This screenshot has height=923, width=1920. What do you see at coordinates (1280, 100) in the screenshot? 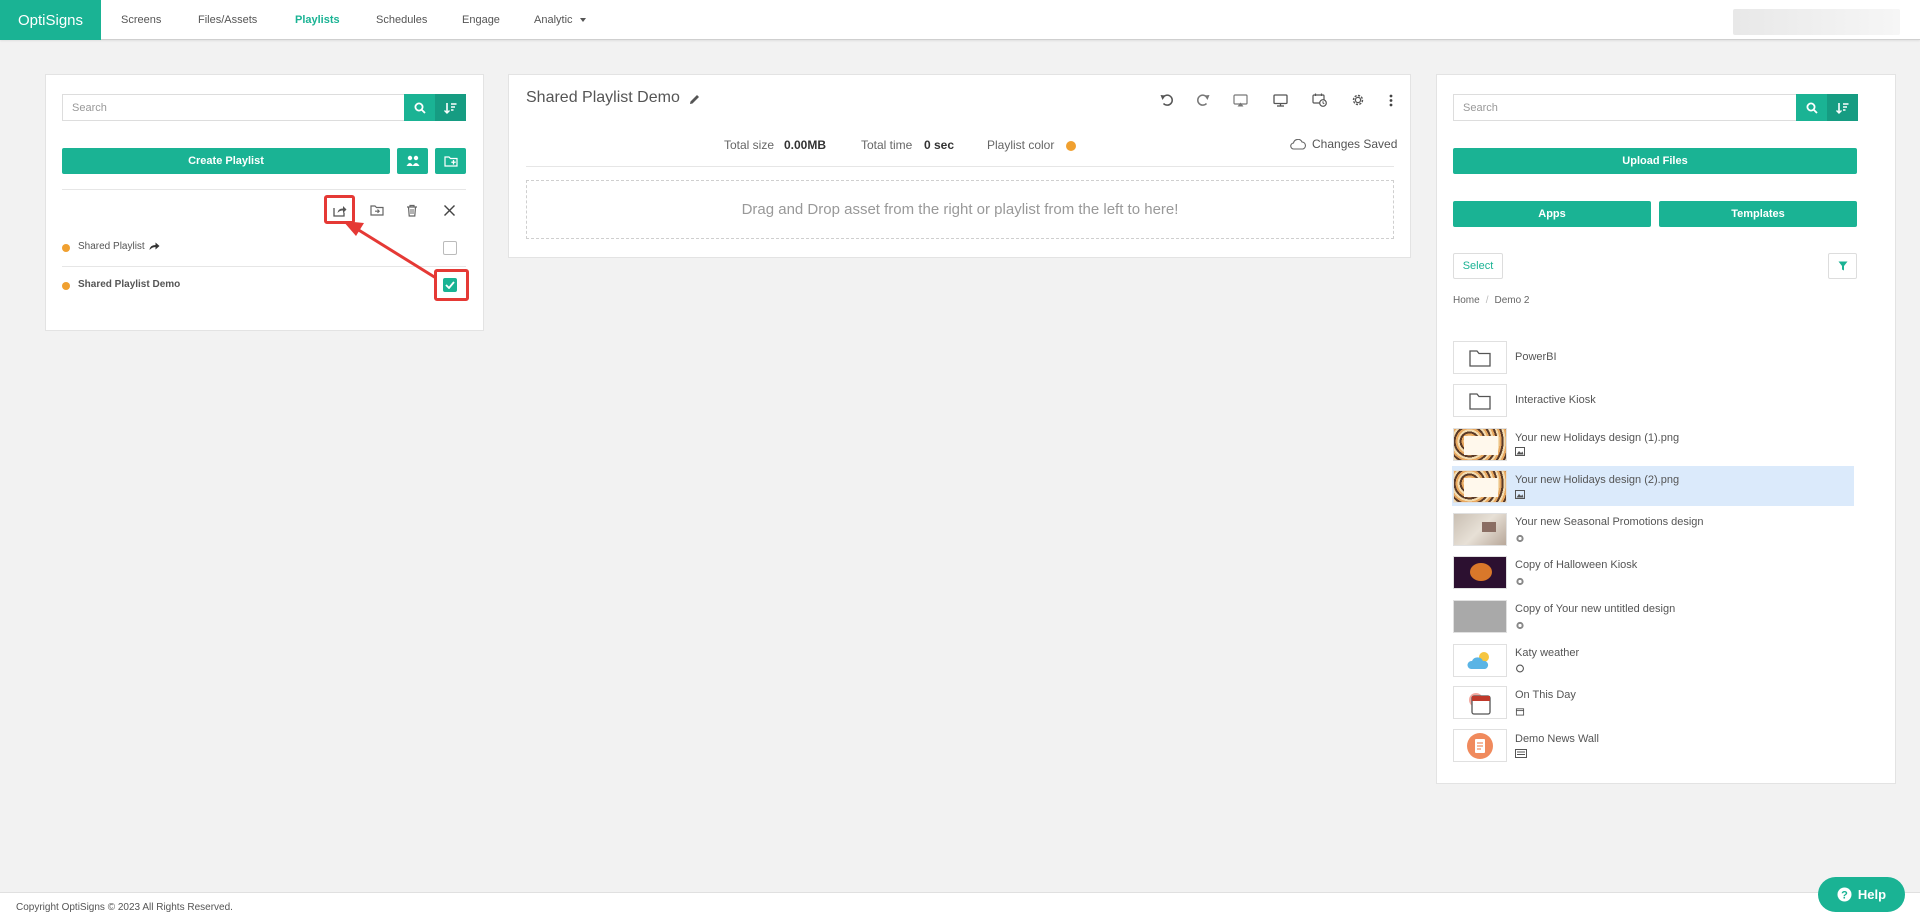
I see `monitor-icon` at bounding box center [1280, 100].